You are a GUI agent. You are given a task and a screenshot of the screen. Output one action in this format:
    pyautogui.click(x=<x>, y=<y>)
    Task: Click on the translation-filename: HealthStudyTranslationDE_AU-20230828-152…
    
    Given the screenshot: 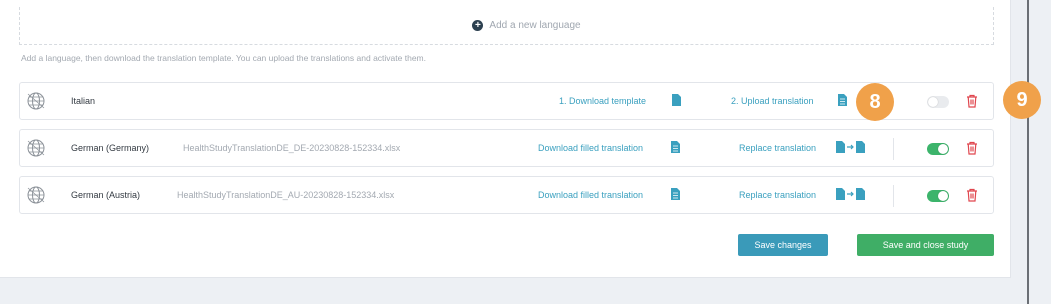 What is the action you would take?
    pyautogui.click(x=286, y=195)
    